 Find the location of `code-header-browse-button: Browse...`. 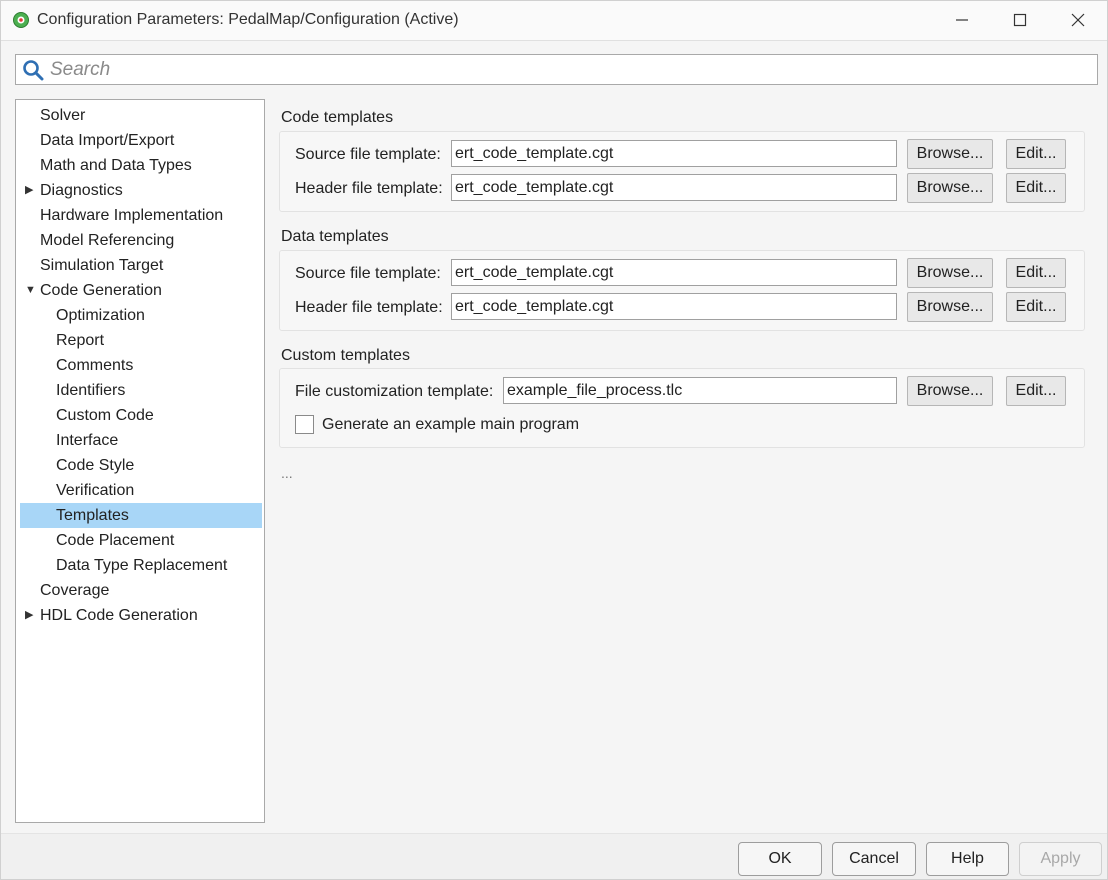

code-header-browse-button: Browse... is located at coordinates (950, 188).